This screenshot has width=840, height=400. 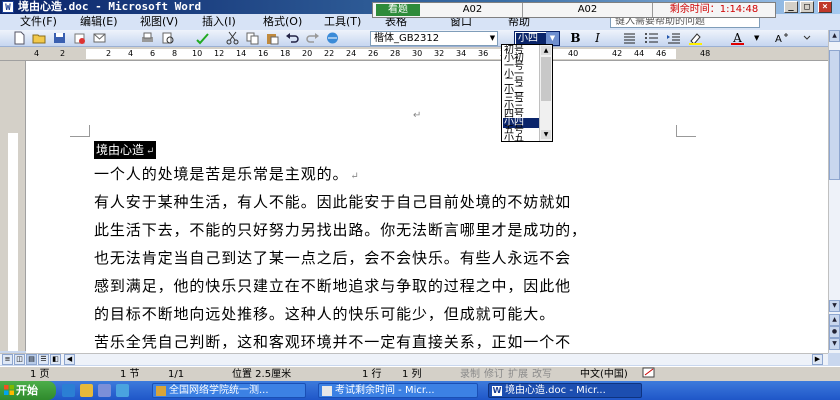 What do you see at coordinates (86, 390) in the screenshot?
I see `desktop-quicklaunch-icon` at bounding box center [86, 390].